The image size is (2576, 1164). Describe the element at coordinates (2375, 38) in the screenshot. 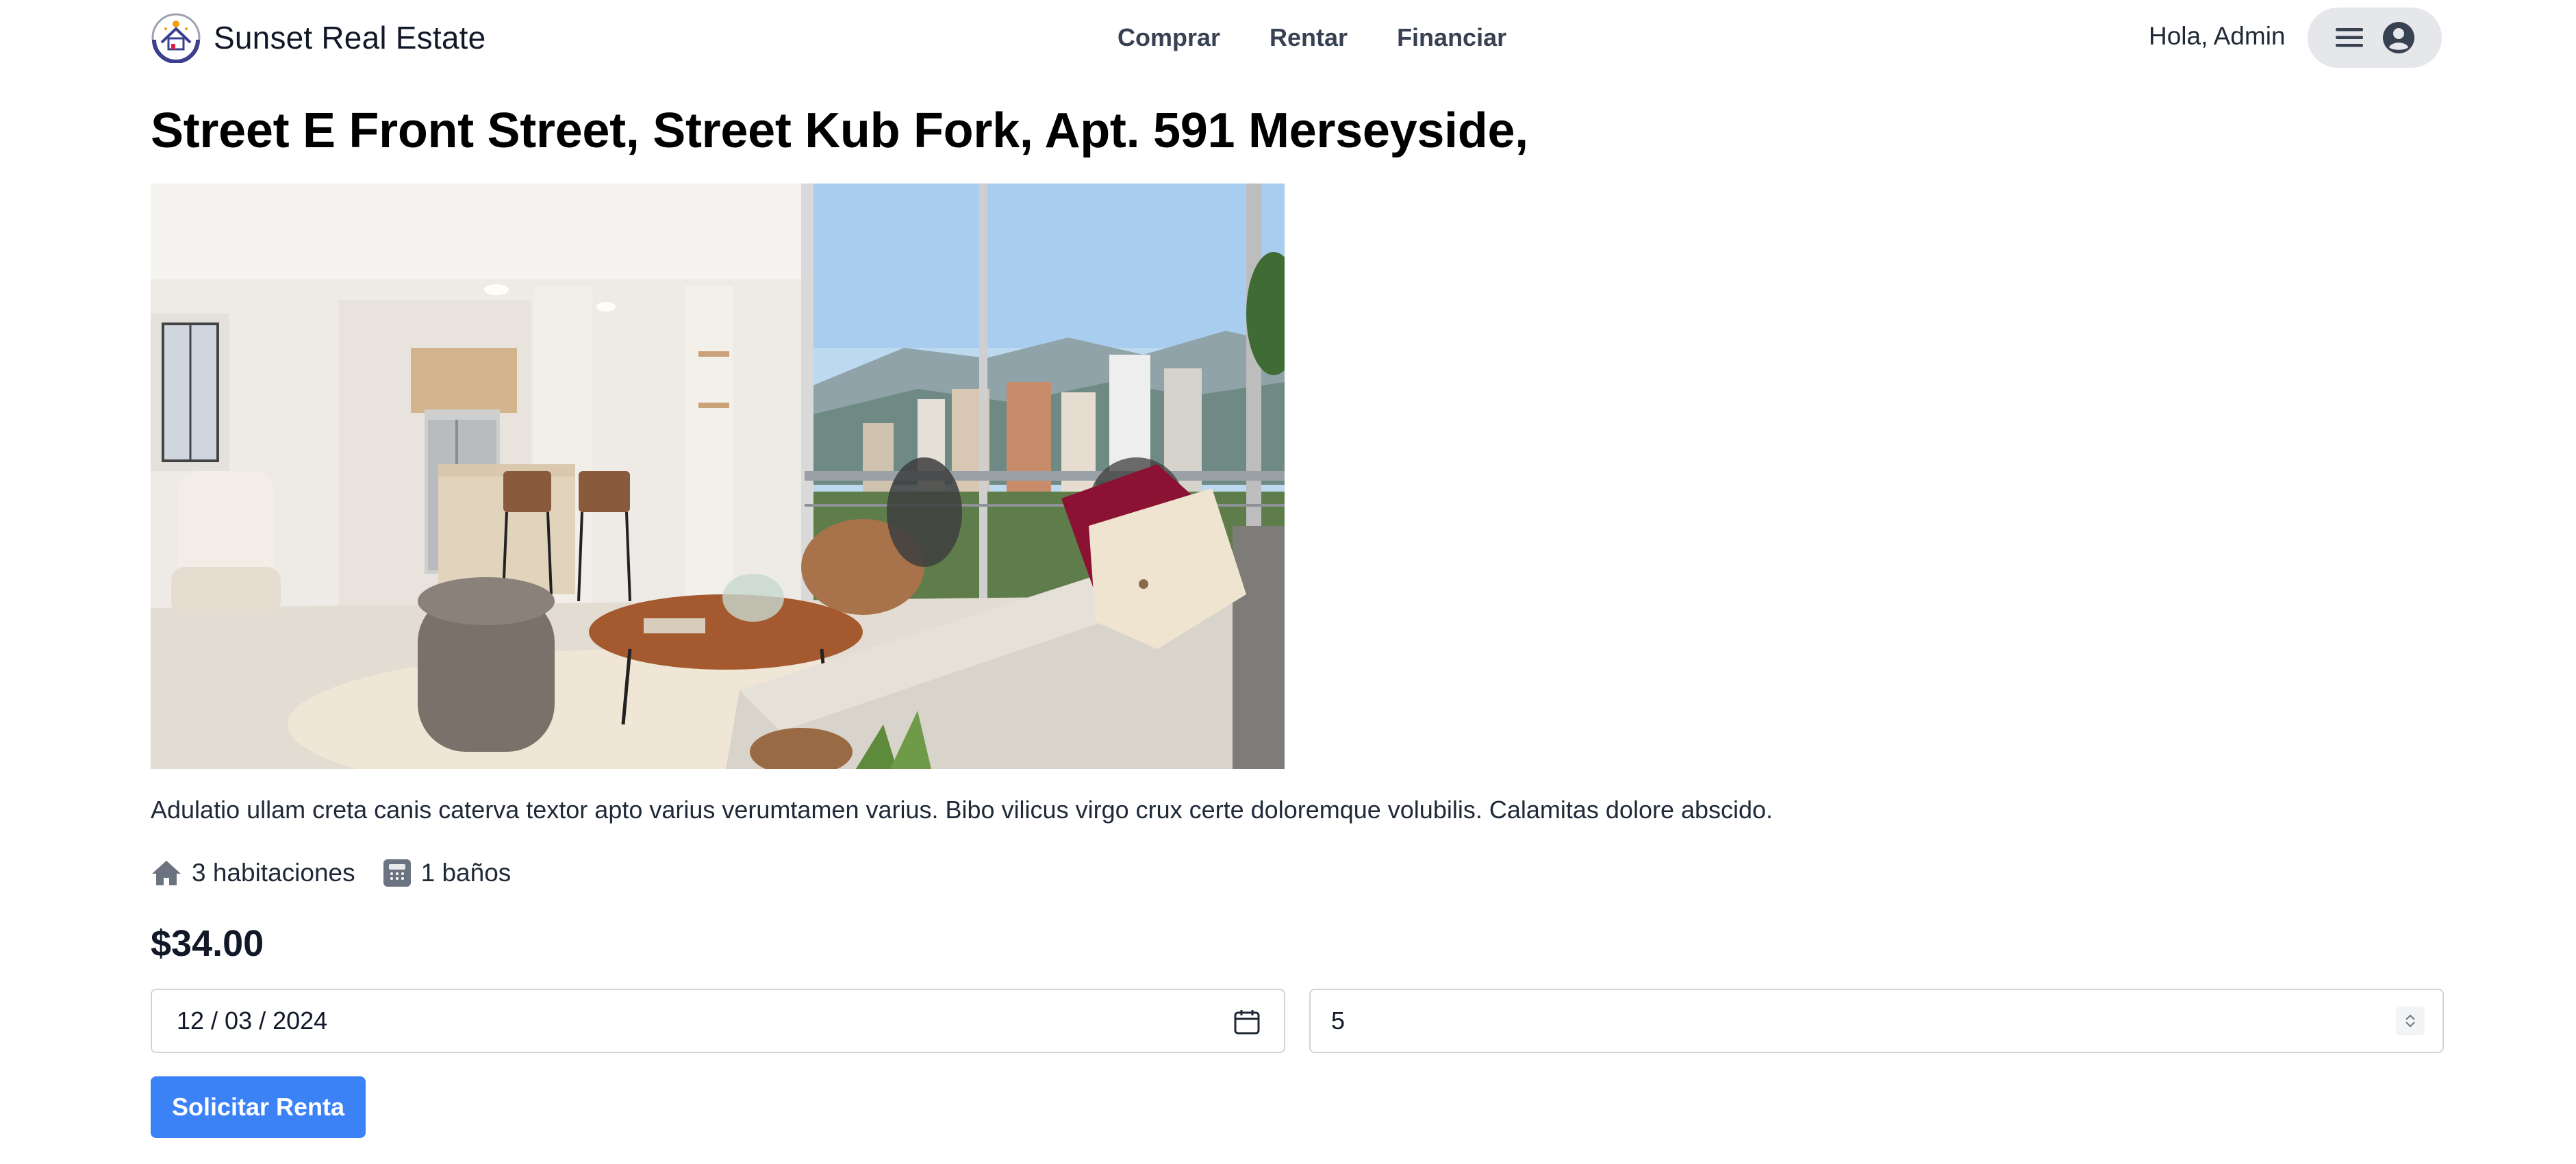

I see `user-menu-button` at that location.